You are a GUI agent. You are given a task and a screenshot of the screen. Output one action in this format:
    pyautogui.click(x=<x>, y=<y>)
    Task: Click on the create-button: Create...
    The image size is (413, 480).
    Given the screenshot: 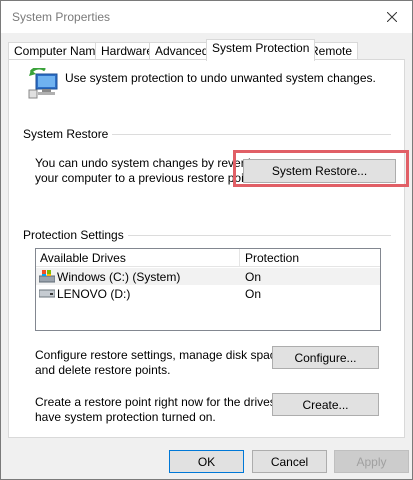 What is the action you would take?
    pyautogui.click(x=325, y=404)
    